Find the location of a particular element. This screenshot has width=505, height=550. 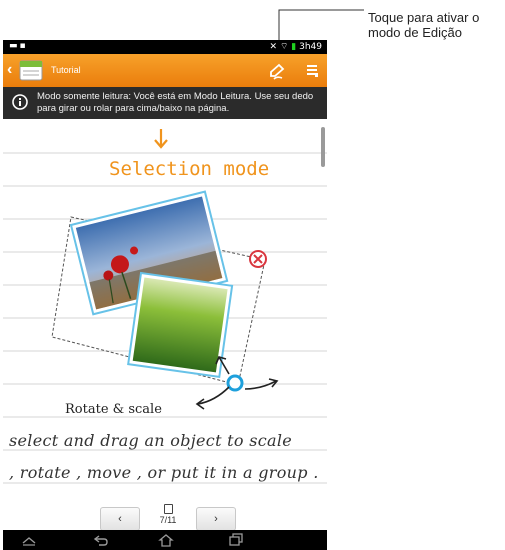

selection-mode-heading: Selection mode is located at coordinates (189, 169).